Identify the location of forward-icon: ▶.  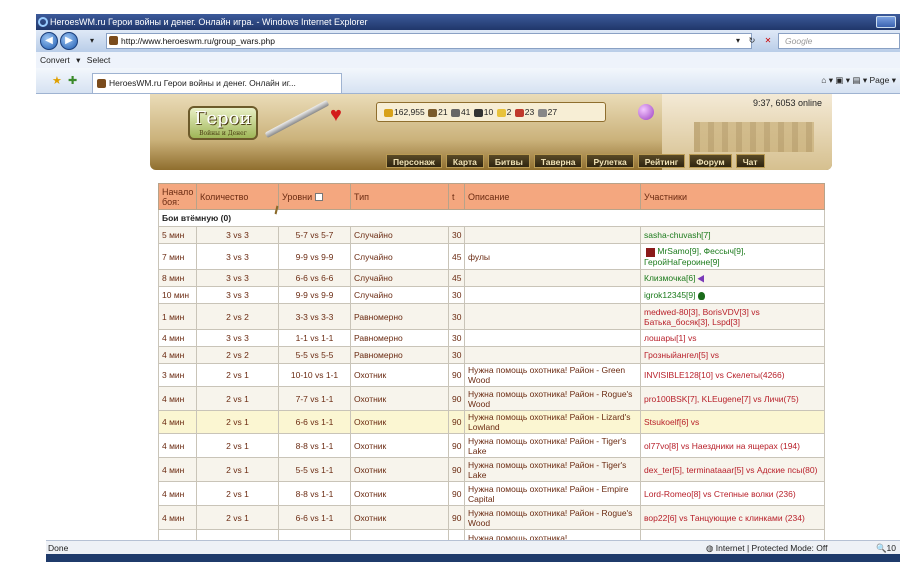
(69, 41).